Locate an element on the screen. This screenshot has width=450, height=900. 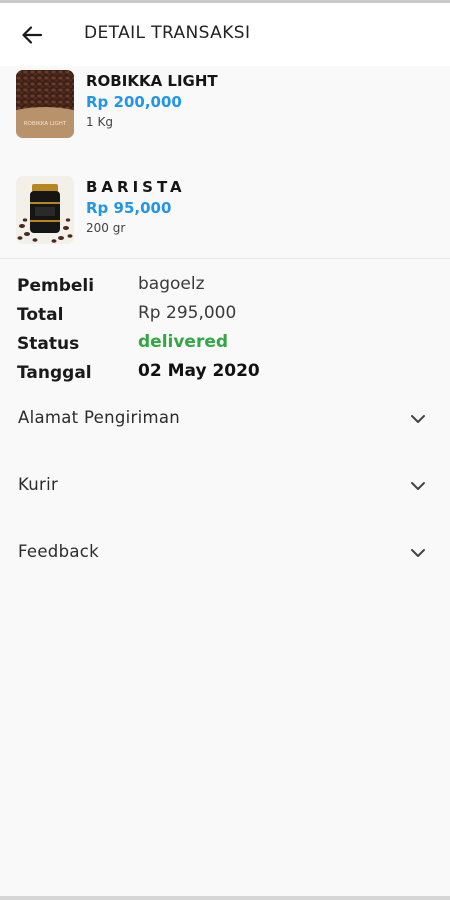
product-name: ROBIKKA LIGHT is located at coordinates (152, 81).